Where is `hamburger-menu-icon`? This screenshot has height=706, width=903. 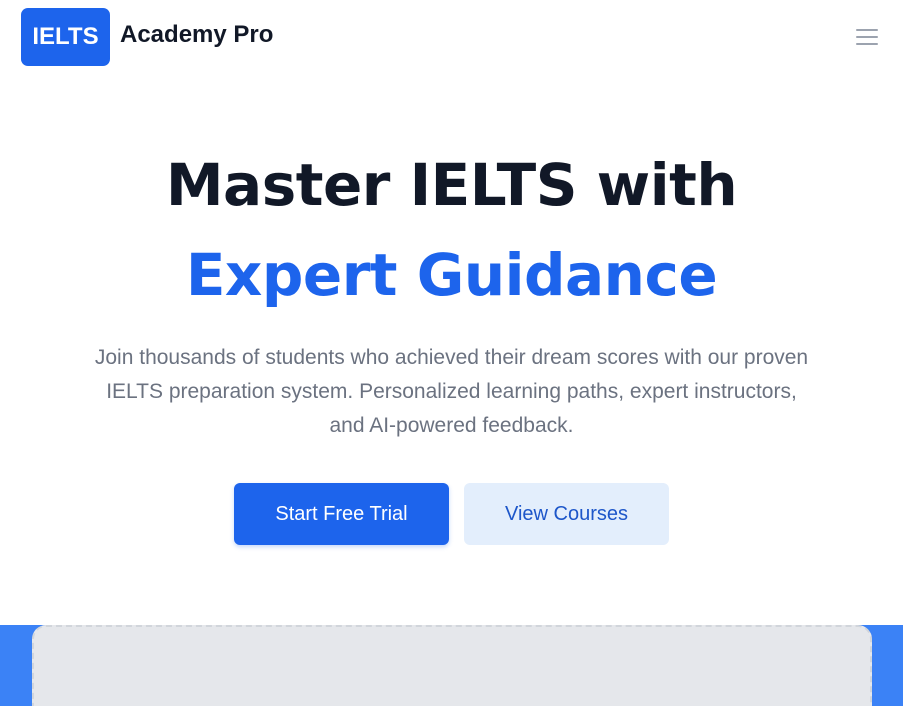
hamburger-menu-icon is located at coordinates (867, 37).